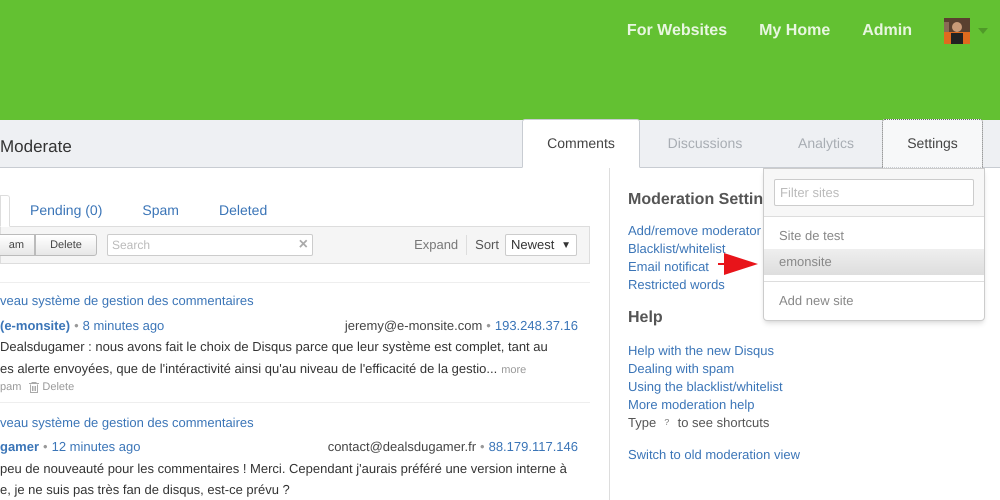 Image resolution: width=1000 pixels, height=500 pixels. What do you see at coordinates (402, 447) in the screenshot?
I see `email-text: contact@dealsdugamer.fr` at bounding box center [402, 447].